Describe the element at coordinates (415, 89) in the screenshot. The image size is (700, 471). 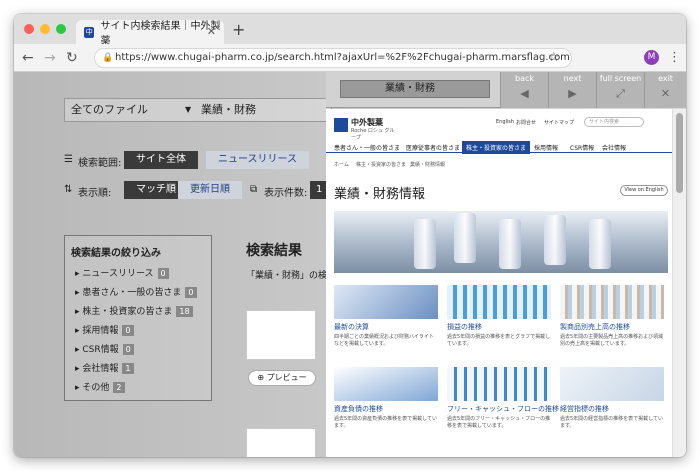
I see `preview-search-text: 業績・財務` at that location.